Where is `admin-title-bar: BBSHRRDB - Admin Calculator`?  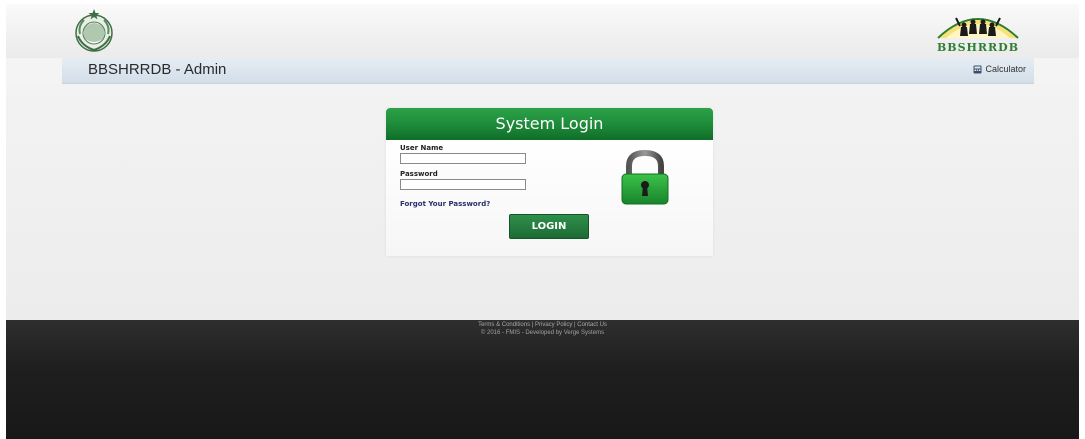 admin-title-bar: BBSHRRDB - Admin Calculator is located at coordinates (548, 71).